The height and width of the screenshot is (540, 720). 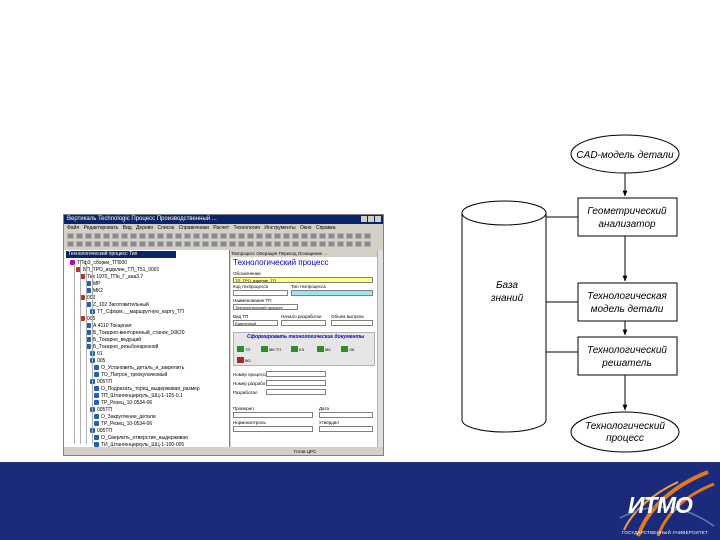 I want to click on tree-row: БП_ТРО_изделие_ТП_Т51_0001, so click(x=117, y=270).